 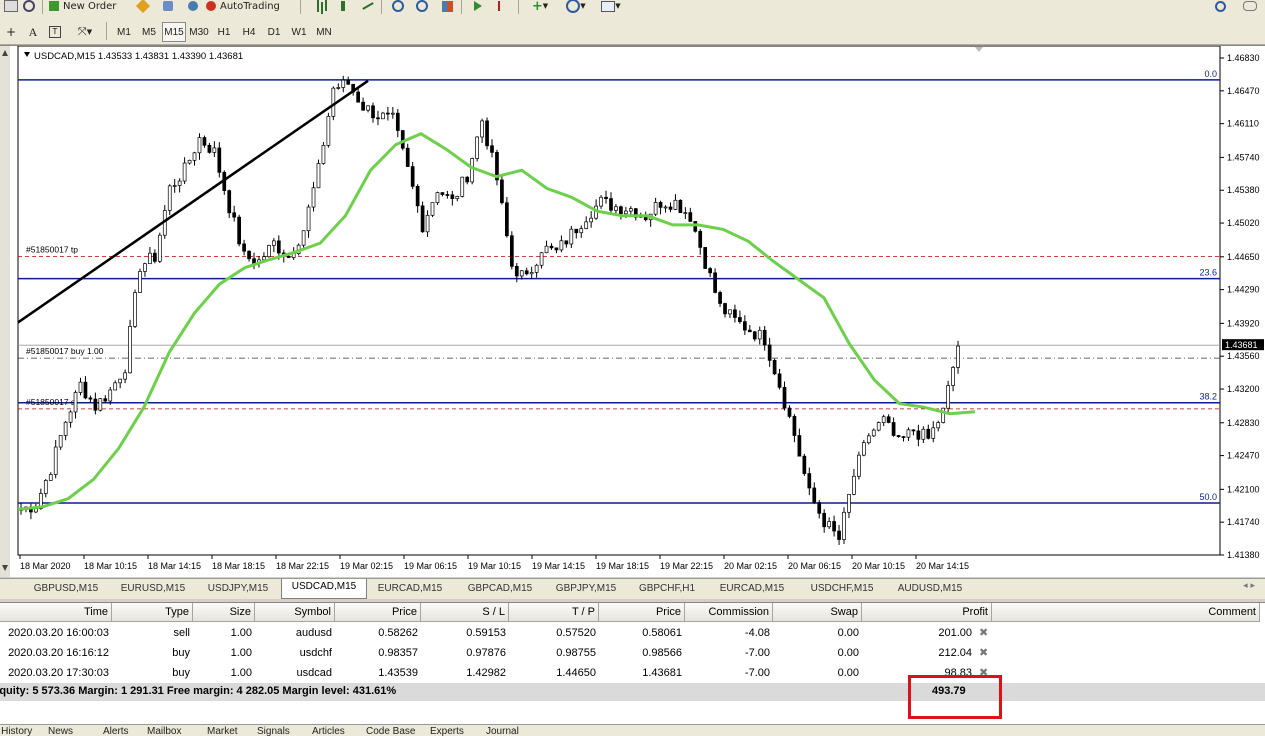 I want to click on timeframe-m5: M5, so click(x=149, y=32).